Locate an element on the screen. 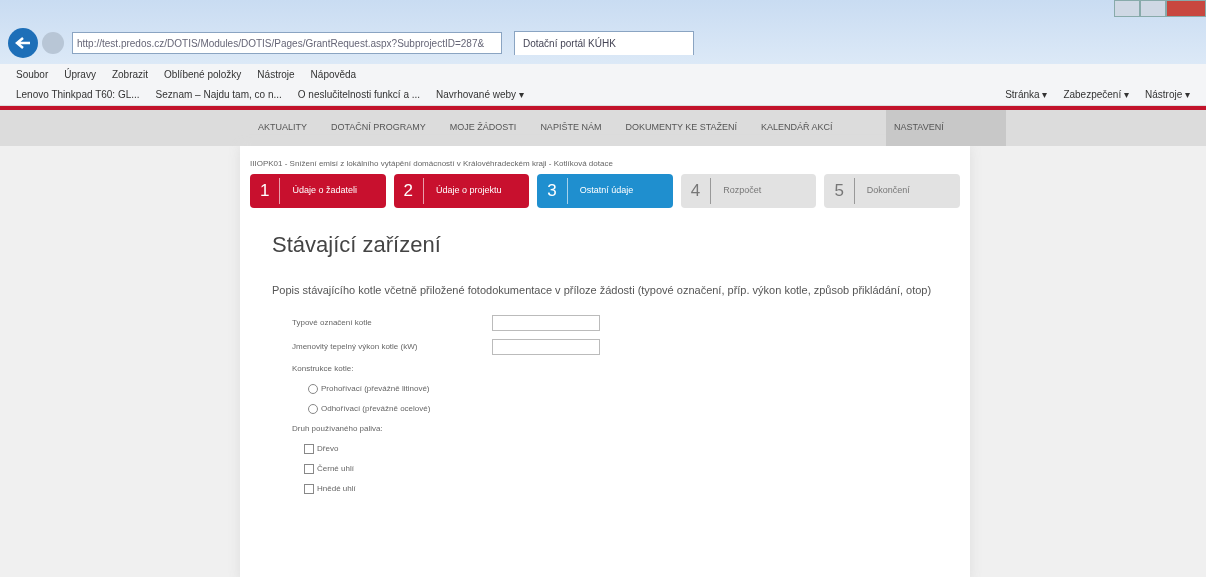  minimize-button is located at coordinates (1127, 8).